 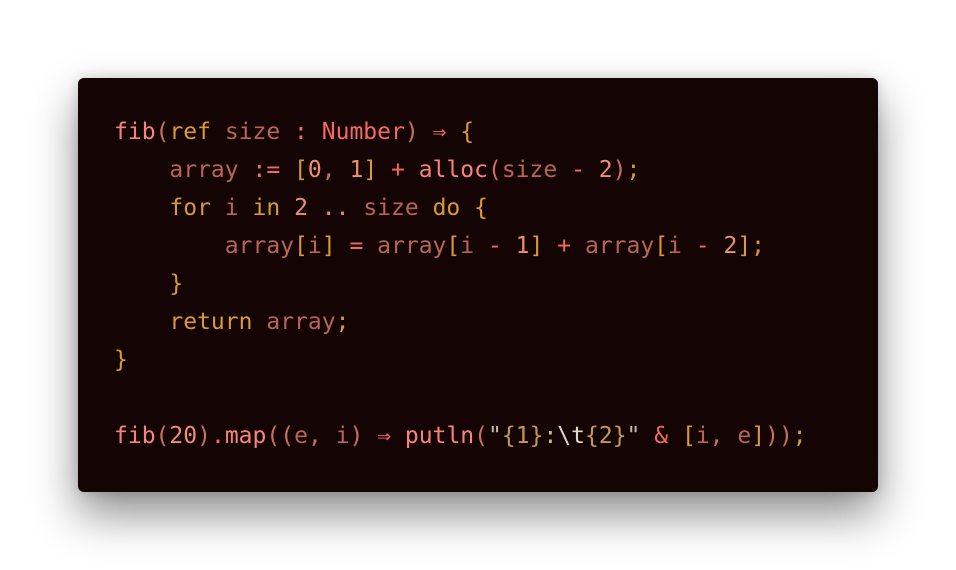 What do you see at coordinates (183, 436) in the screenshot?
I see `code-token-num: 20` at bounding box center [183, 436].